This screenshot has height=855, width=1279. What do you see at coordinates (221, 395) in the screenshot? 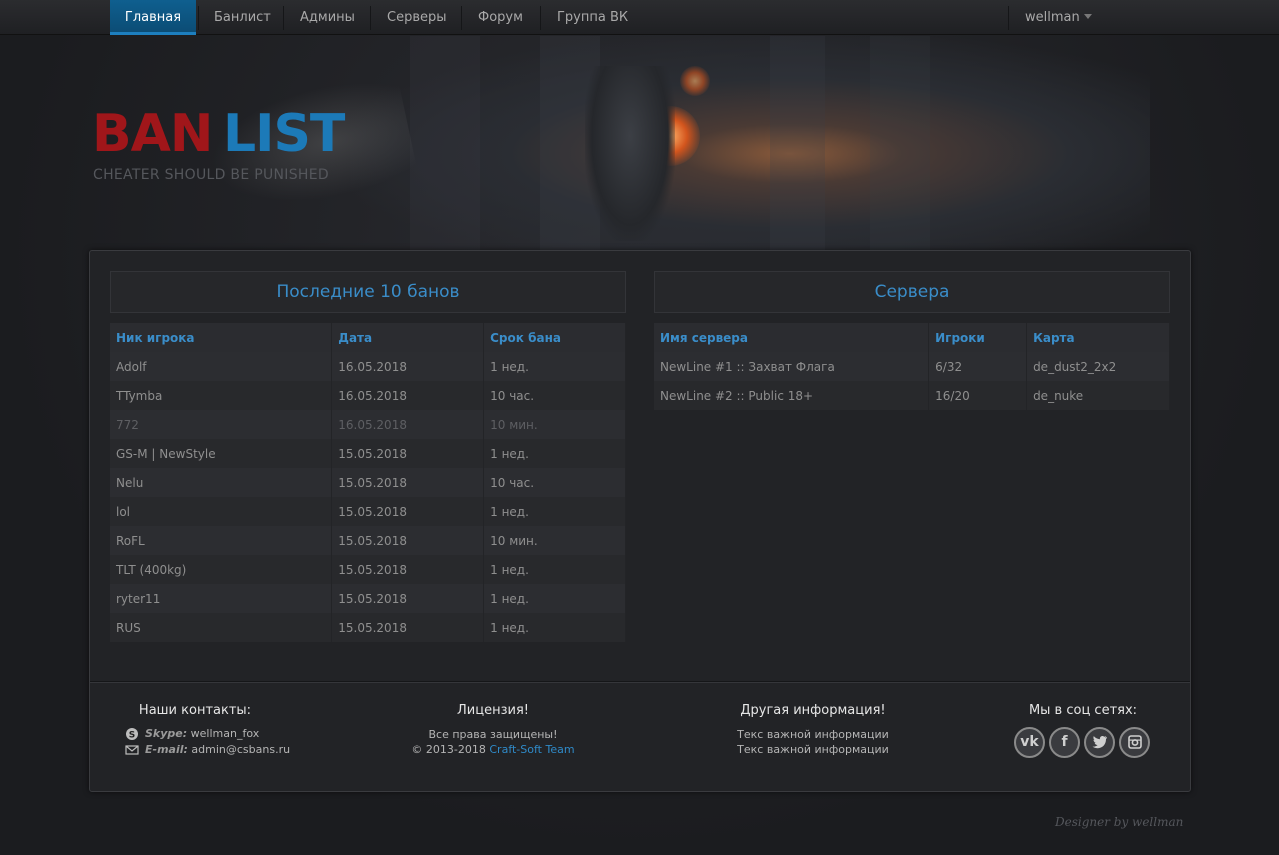
I see `player-nick: TTymba` at bounding box center [221, 395].